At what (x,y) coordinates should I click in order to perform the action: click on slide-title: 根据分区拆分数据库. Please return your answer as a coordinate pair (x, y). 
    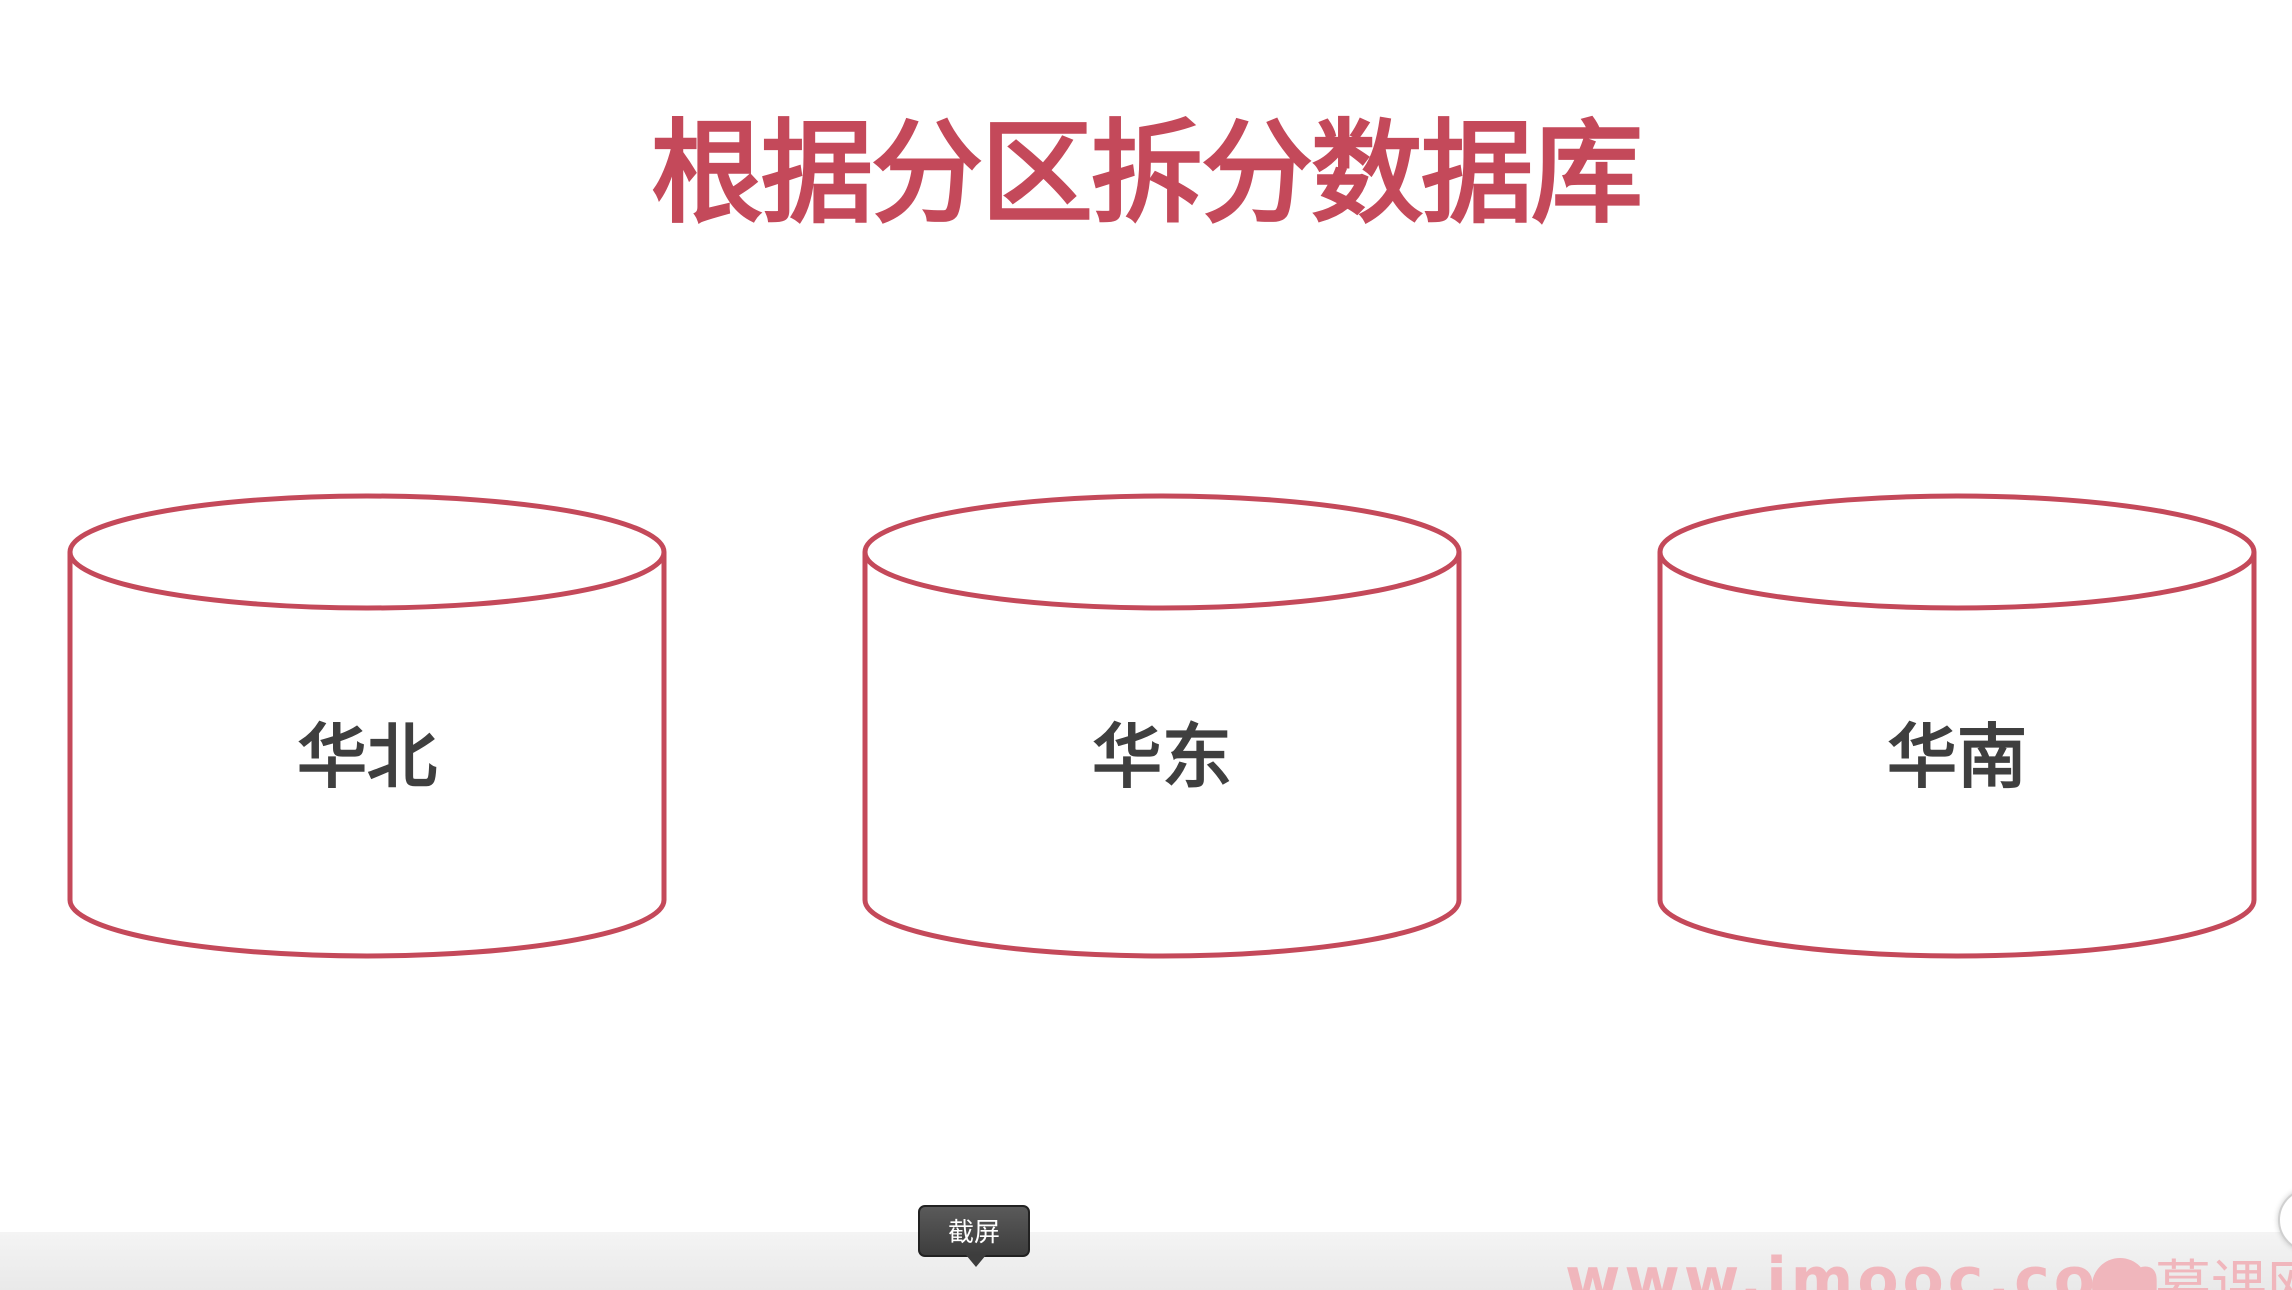
    Looking at the image, I should click on (1147, 174).